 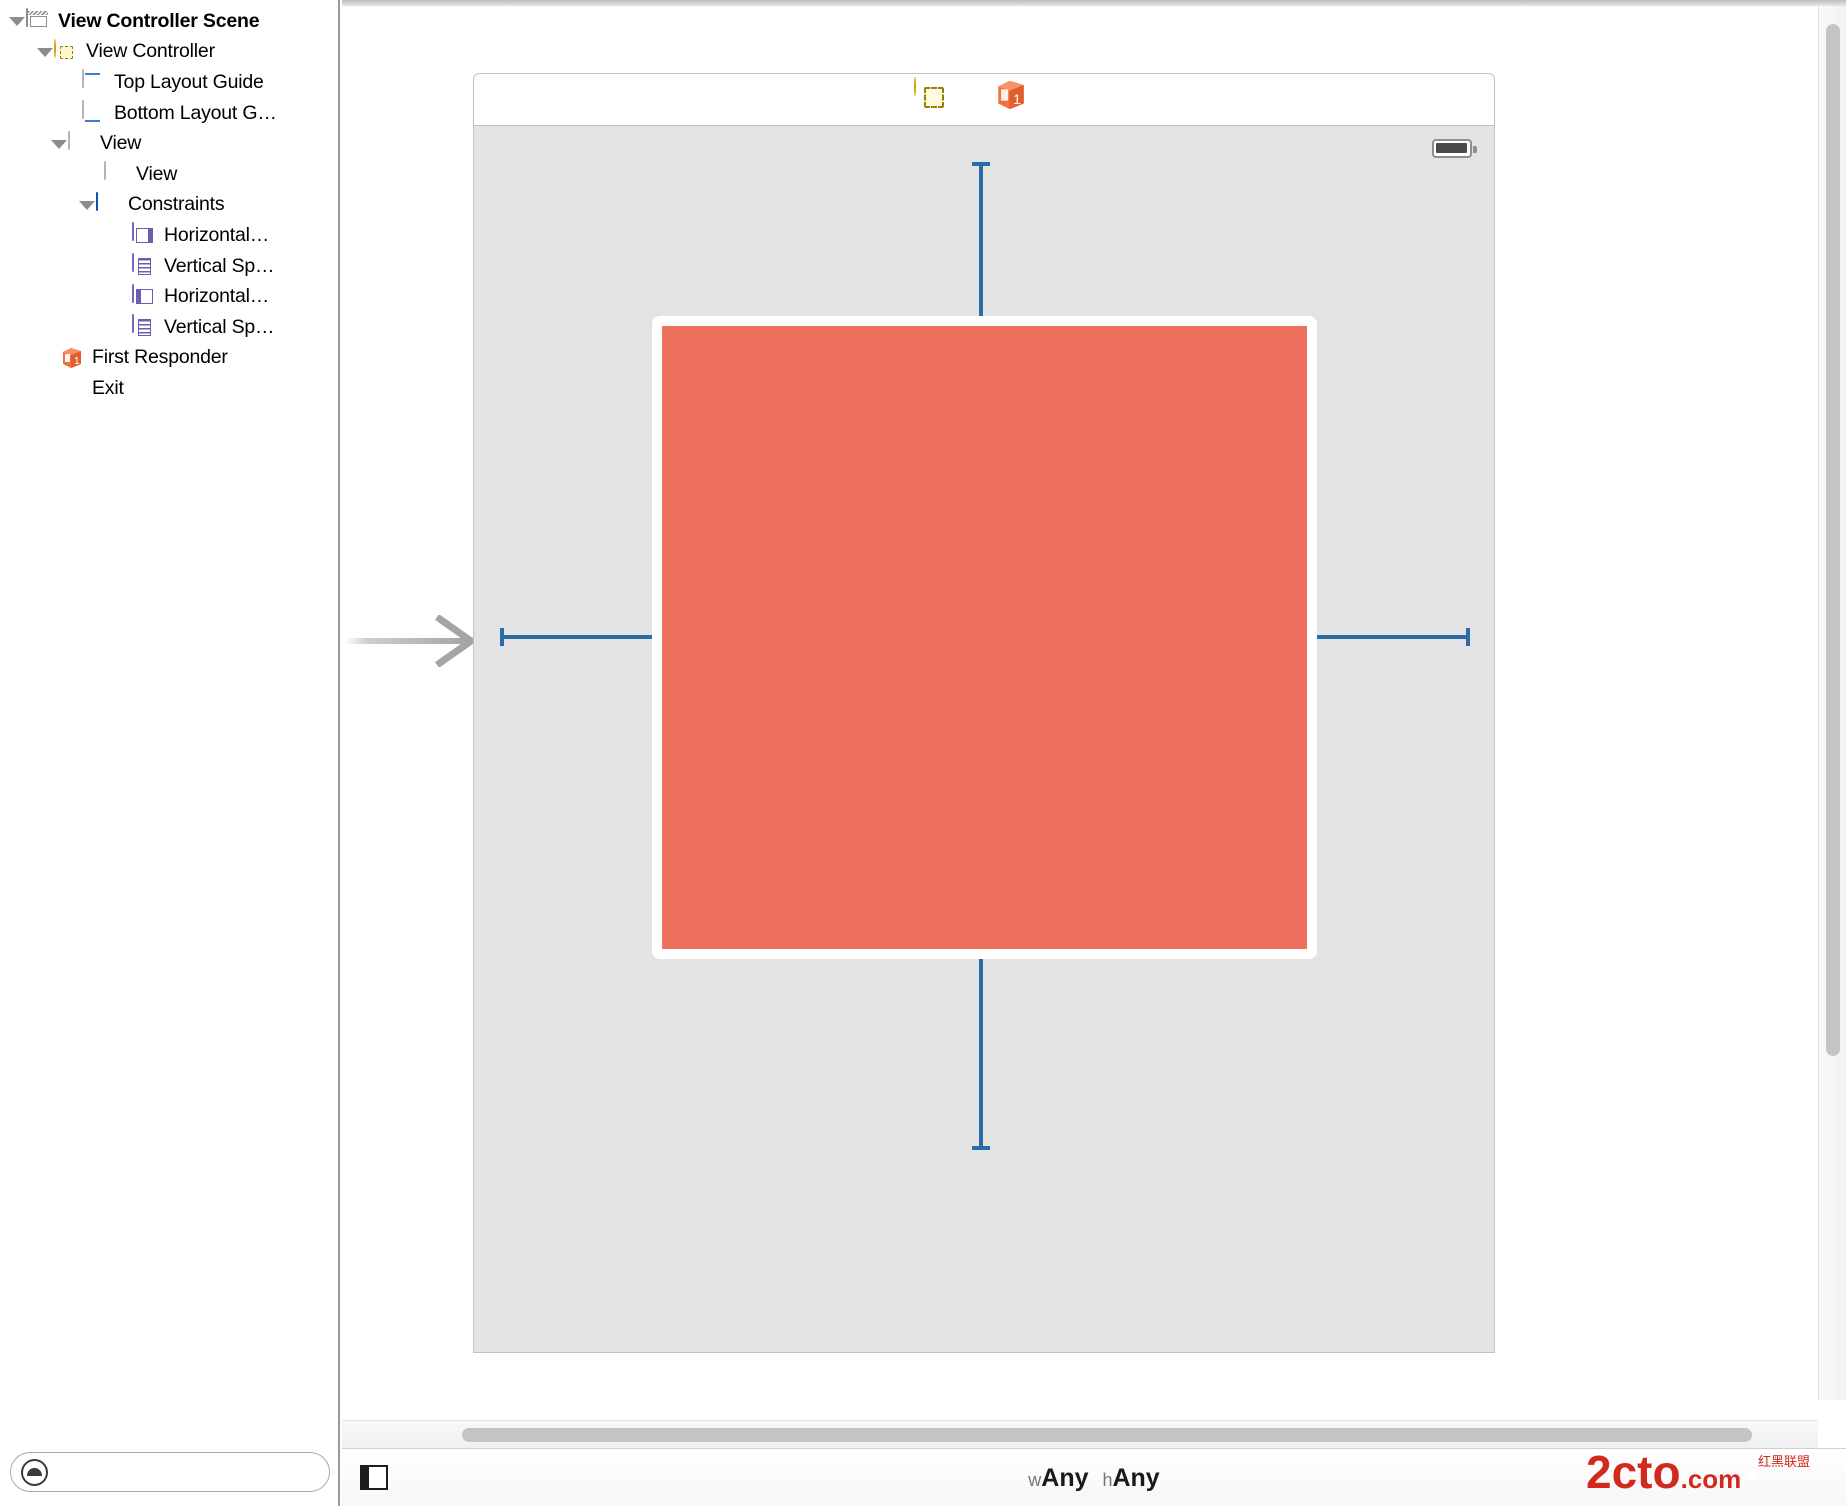 I want to click on size-class-width-prefix: w, so click(x=1035, y=1480).